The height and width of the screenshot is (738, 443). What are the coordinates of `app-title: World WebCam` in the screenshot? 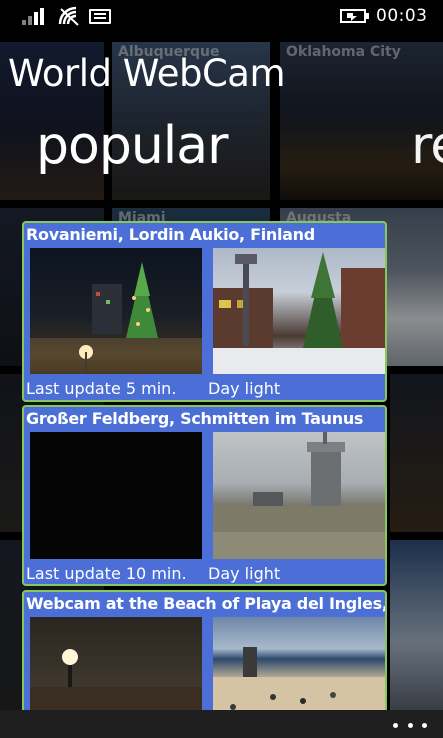 It's located at (147, 73).